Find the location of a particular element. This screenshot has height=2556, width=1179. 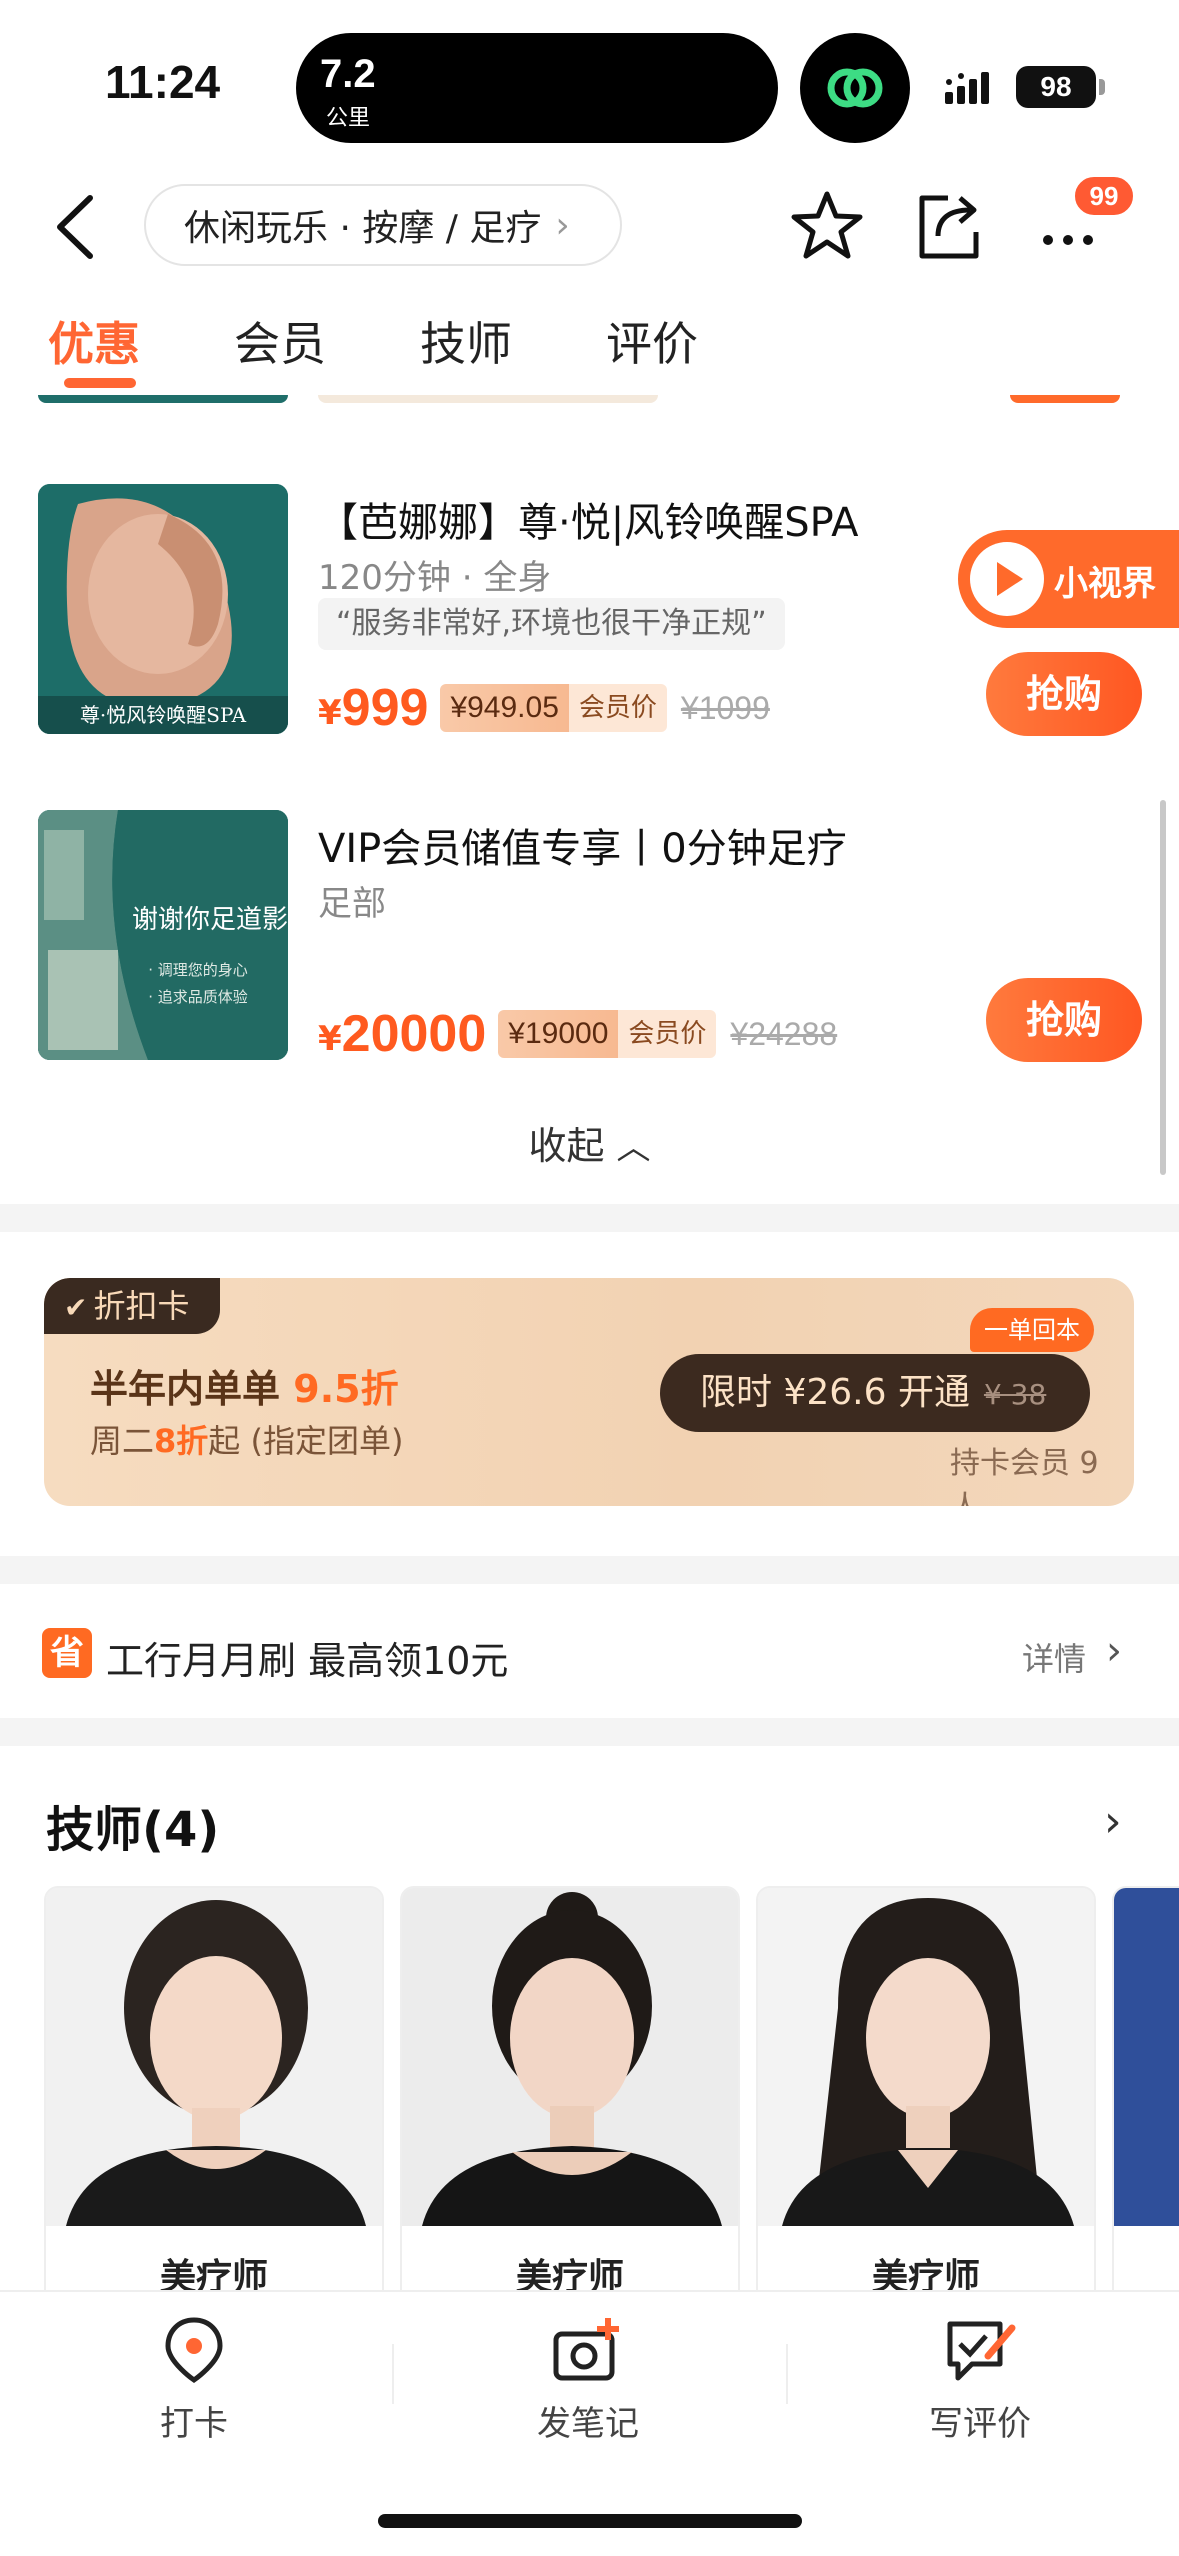

discount-card-tag: ✔ 折扣卡 is located at coordinates (132, 1306).